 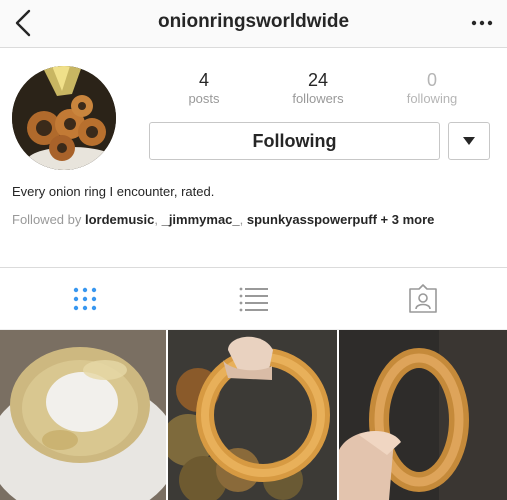 I want to click on follower-link: _jimmymac_, so click(x=201, y=219).